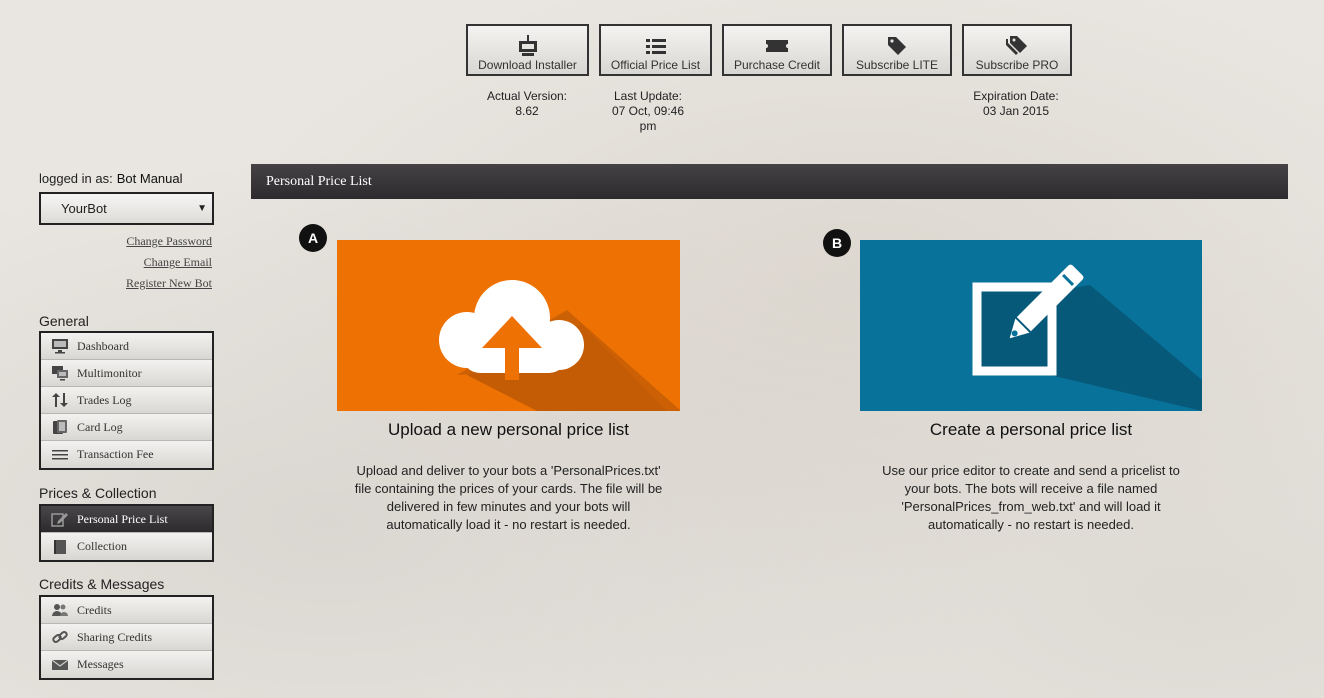  Describe the element at coordinates (60, 455) in the screenshot. I see `lines-icon` at that location.